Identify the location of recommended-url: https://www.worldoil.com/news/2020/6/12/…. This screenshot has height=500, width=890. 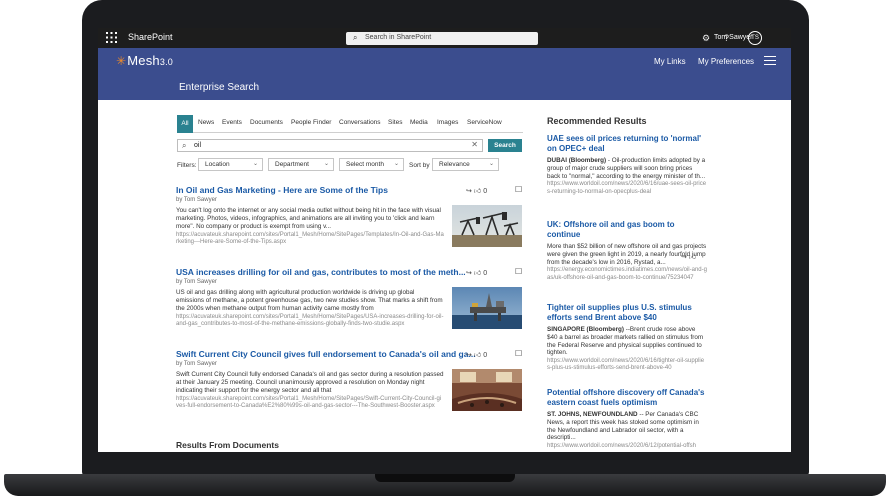
(627, 446).